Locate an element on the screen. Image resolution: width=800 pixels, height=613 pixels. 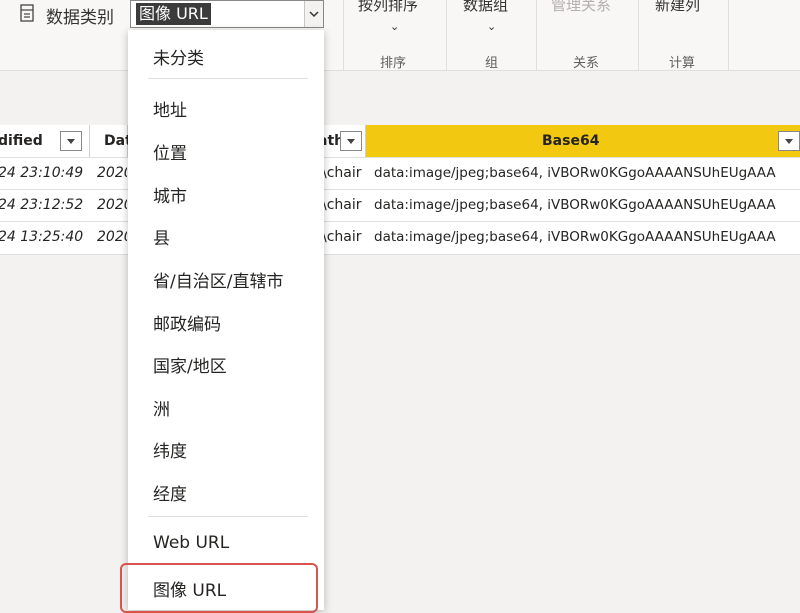
chevron-down-icon is located at coordinates (313, 14).